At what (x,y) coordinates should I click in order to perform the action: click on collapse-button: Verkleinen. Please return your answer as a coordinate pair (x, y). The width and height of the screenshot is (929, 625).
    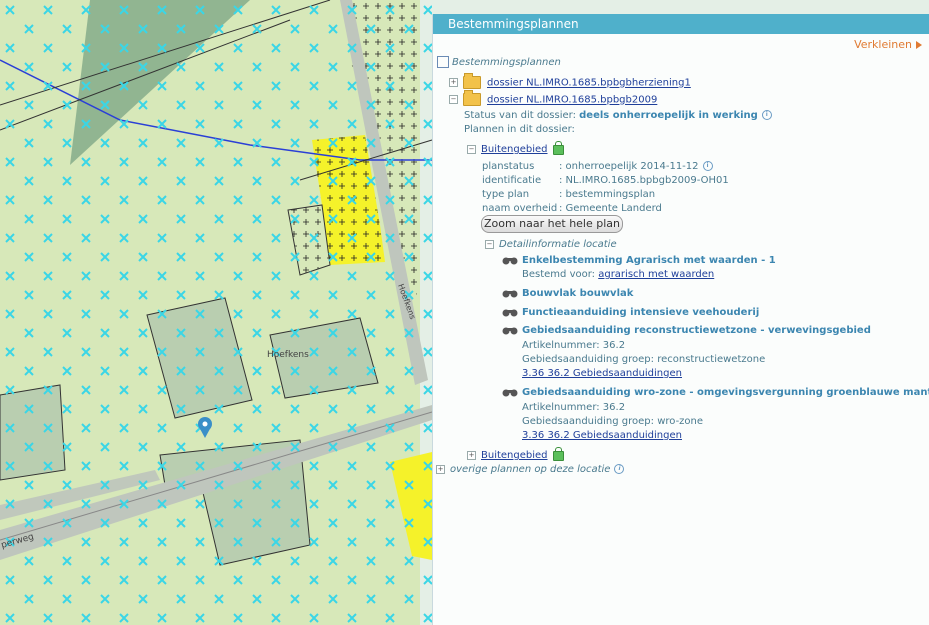
    Looking at the image, I should click on (888, 44).